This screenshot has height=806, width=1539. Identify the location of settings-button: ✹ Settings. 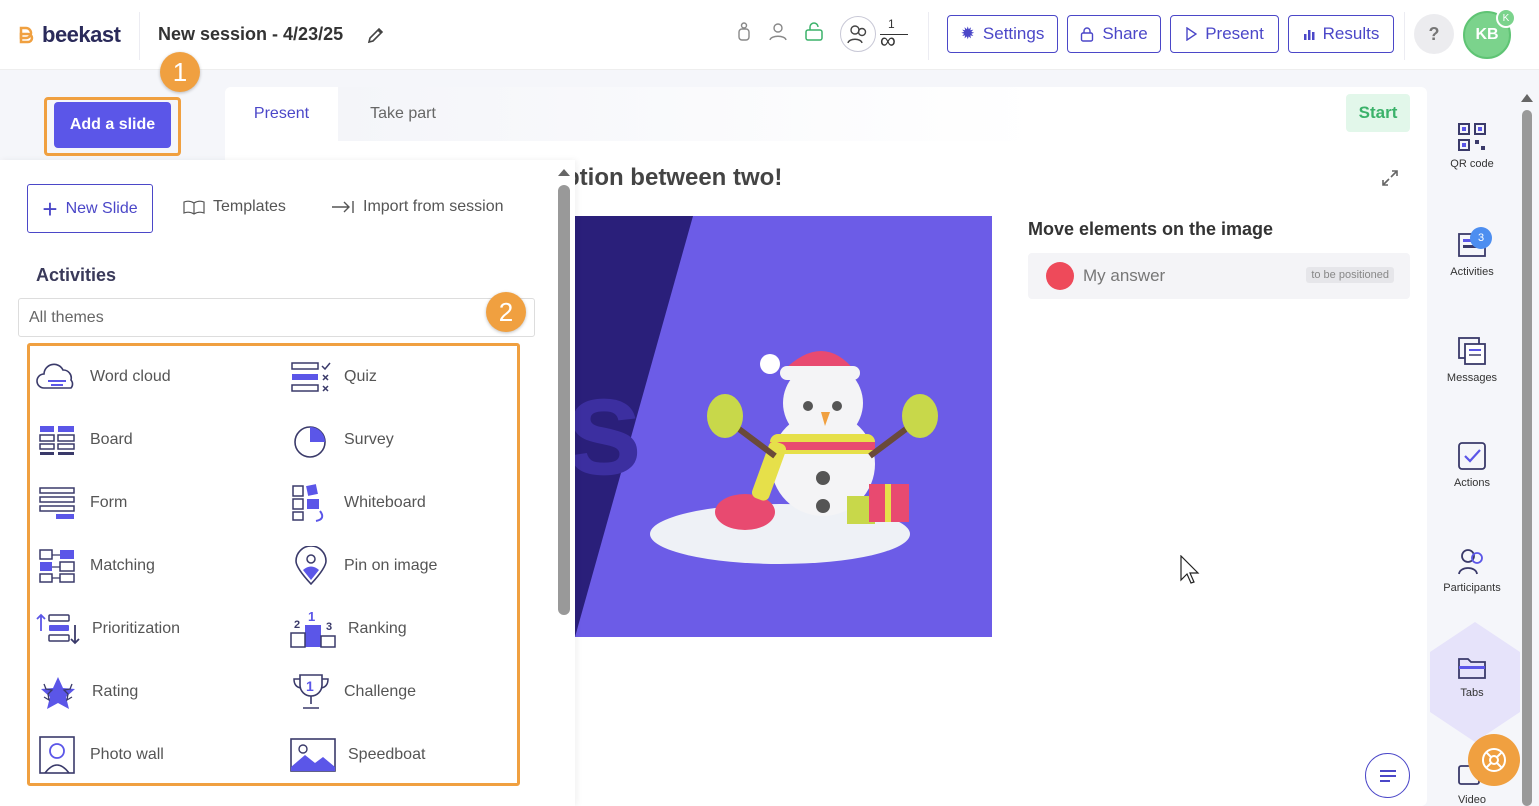
(1002, 34).